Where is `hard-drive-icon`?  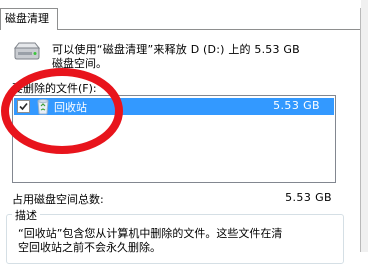 hard-drive-icon is located at coordinates (27, 52).